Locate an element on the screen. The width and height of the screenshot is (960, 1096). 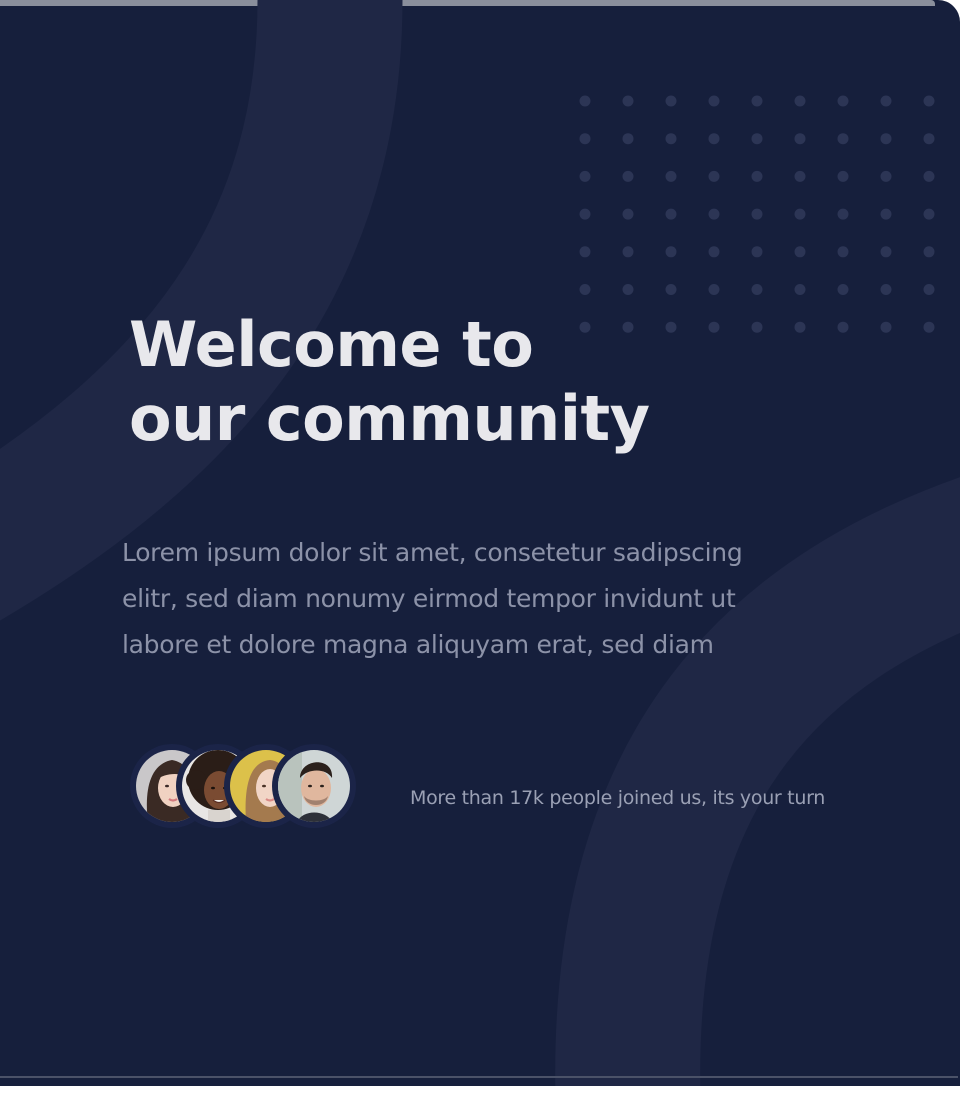
avatar is located at coordinates (314, 786).